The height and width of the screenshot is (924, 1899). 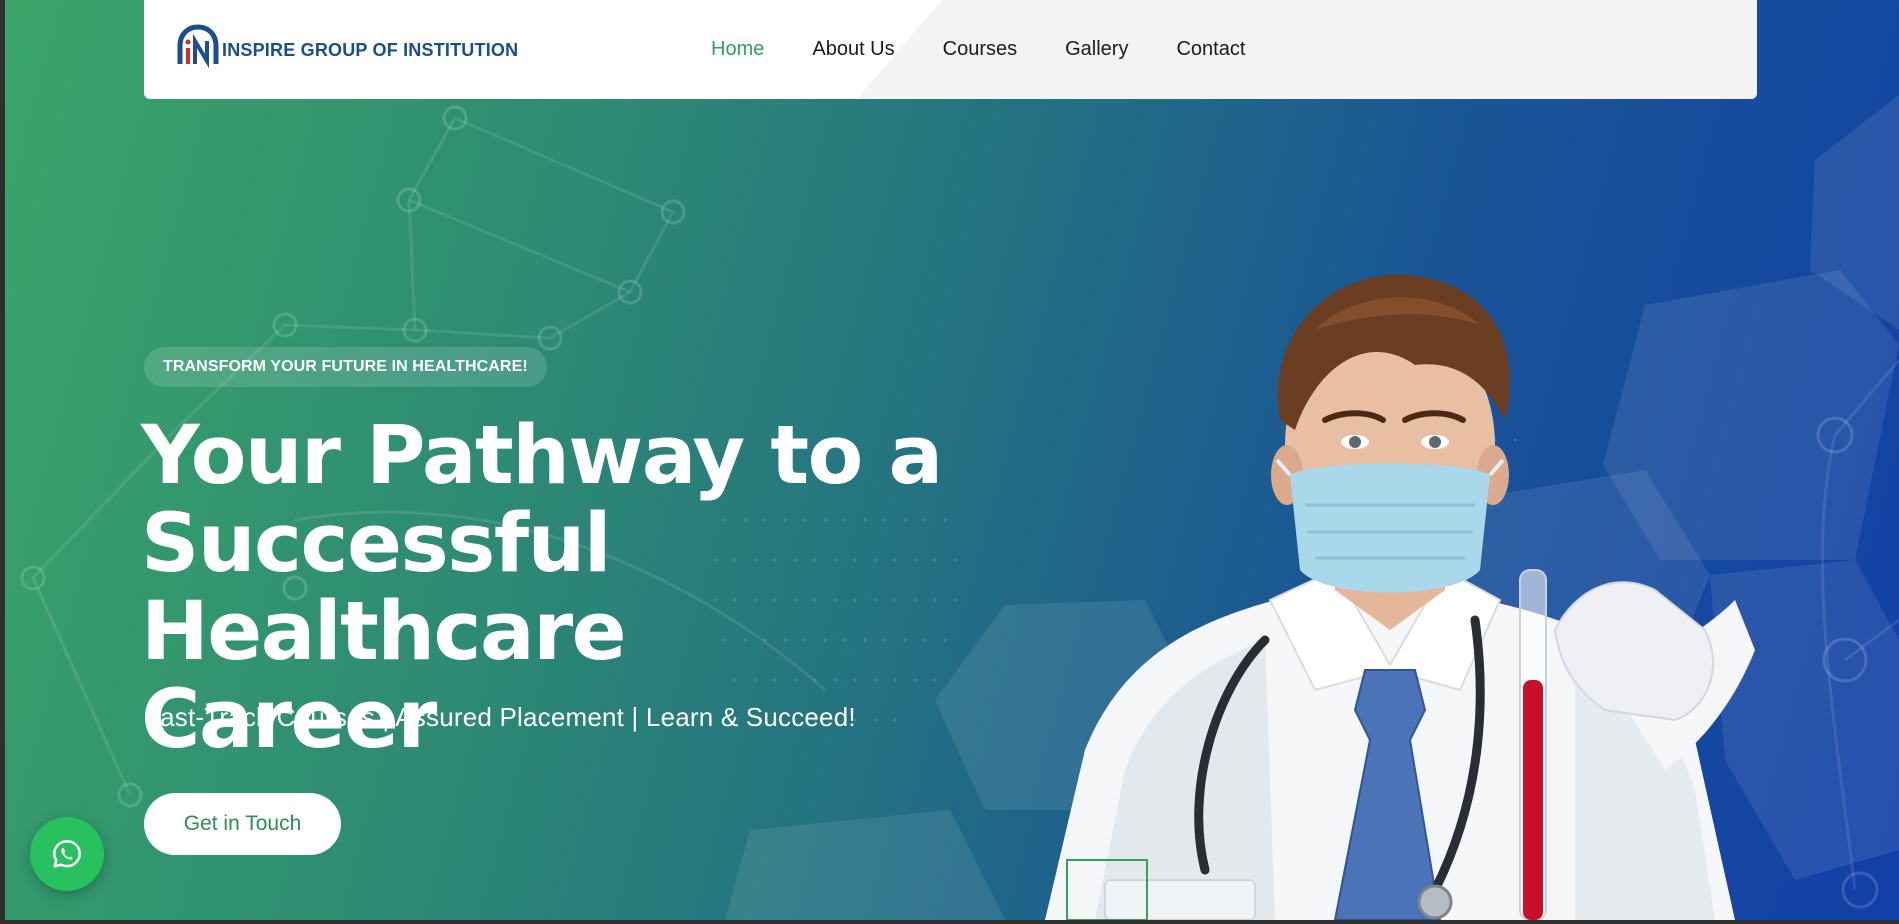 I want to click on whatsapp-icon, so click(x=67, y=853).